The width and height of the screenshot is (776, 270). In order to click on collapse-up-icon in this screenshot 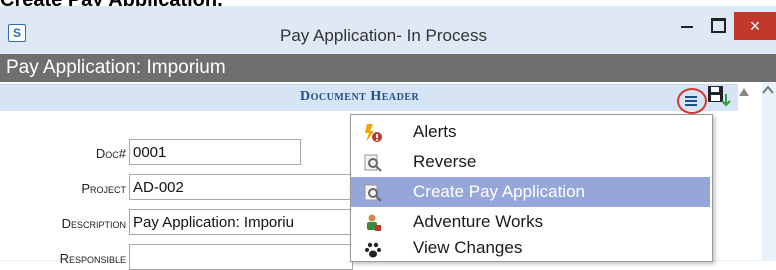, I will do `click(744, 92)`.